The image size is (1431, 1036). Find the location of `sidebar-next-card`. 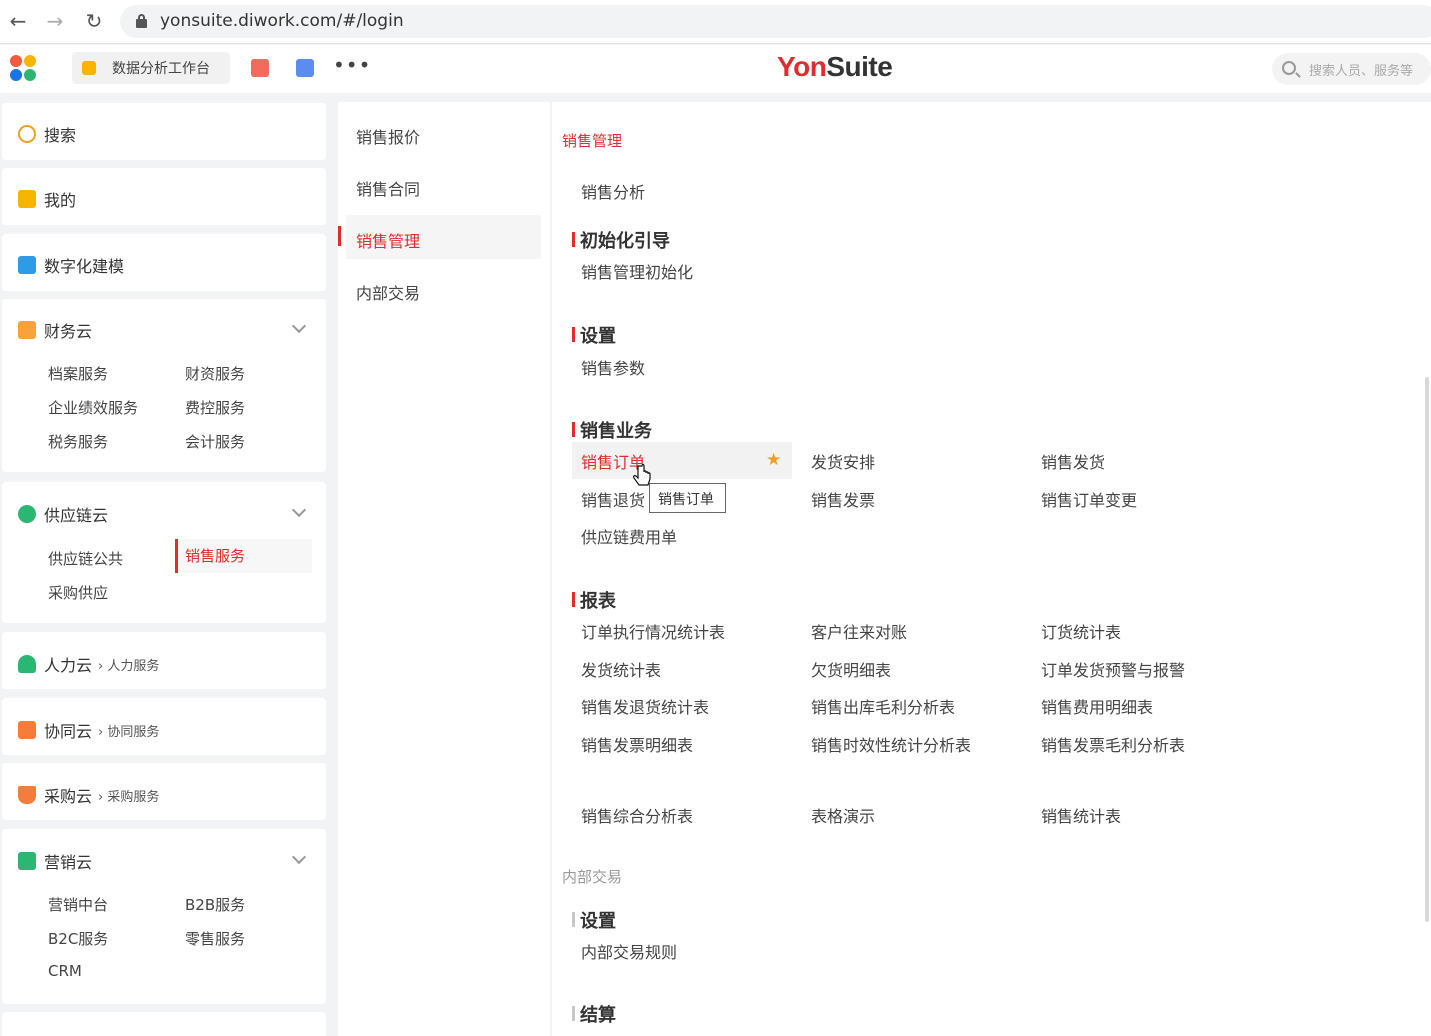

sidebar-next-card is located at coordinates (164, 1024).